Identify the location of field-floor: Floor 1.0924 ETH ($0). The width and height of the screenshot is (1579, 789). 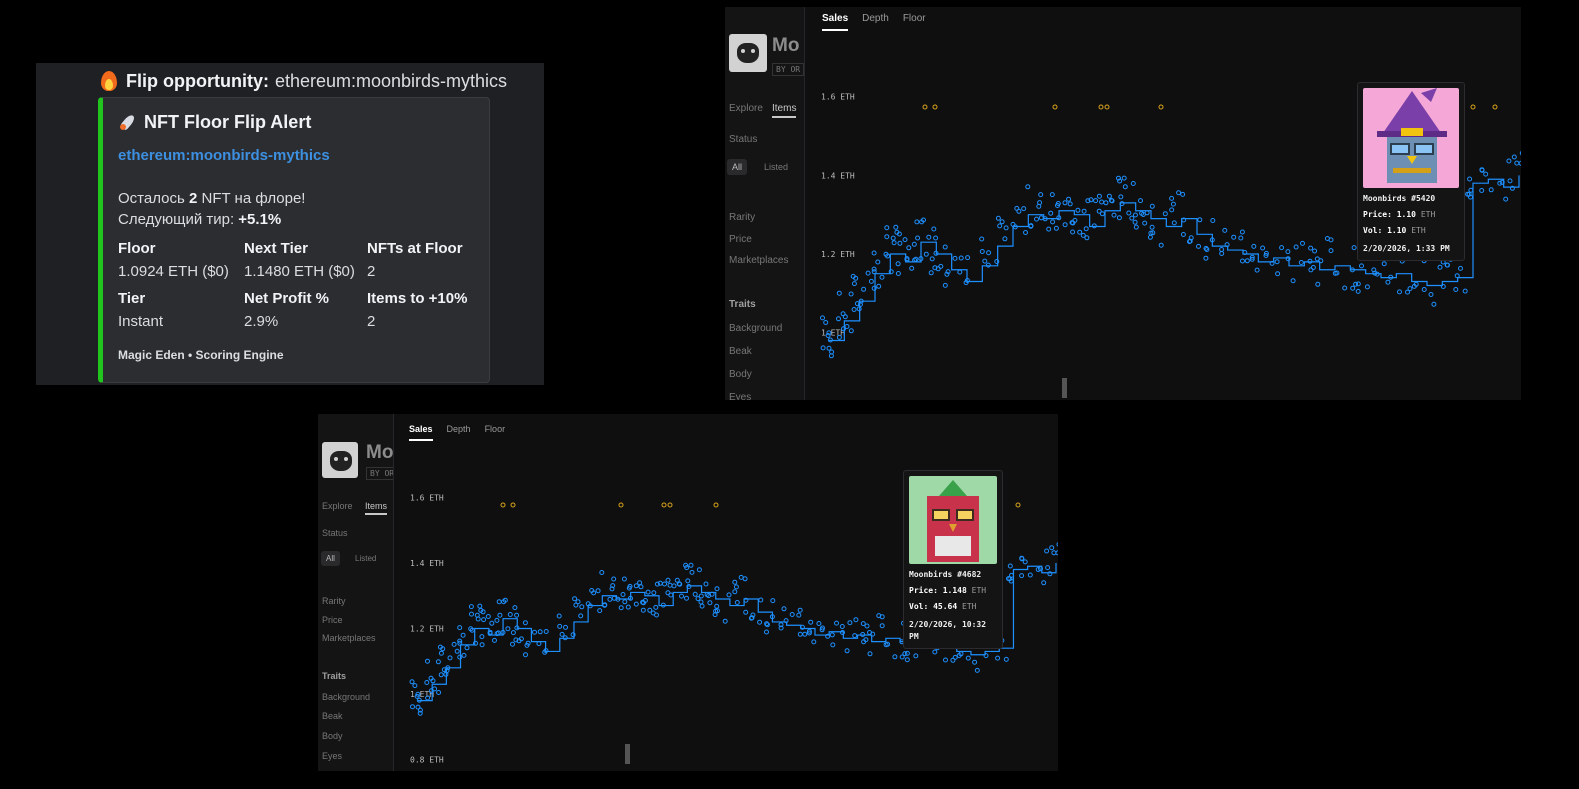
(181, 260).